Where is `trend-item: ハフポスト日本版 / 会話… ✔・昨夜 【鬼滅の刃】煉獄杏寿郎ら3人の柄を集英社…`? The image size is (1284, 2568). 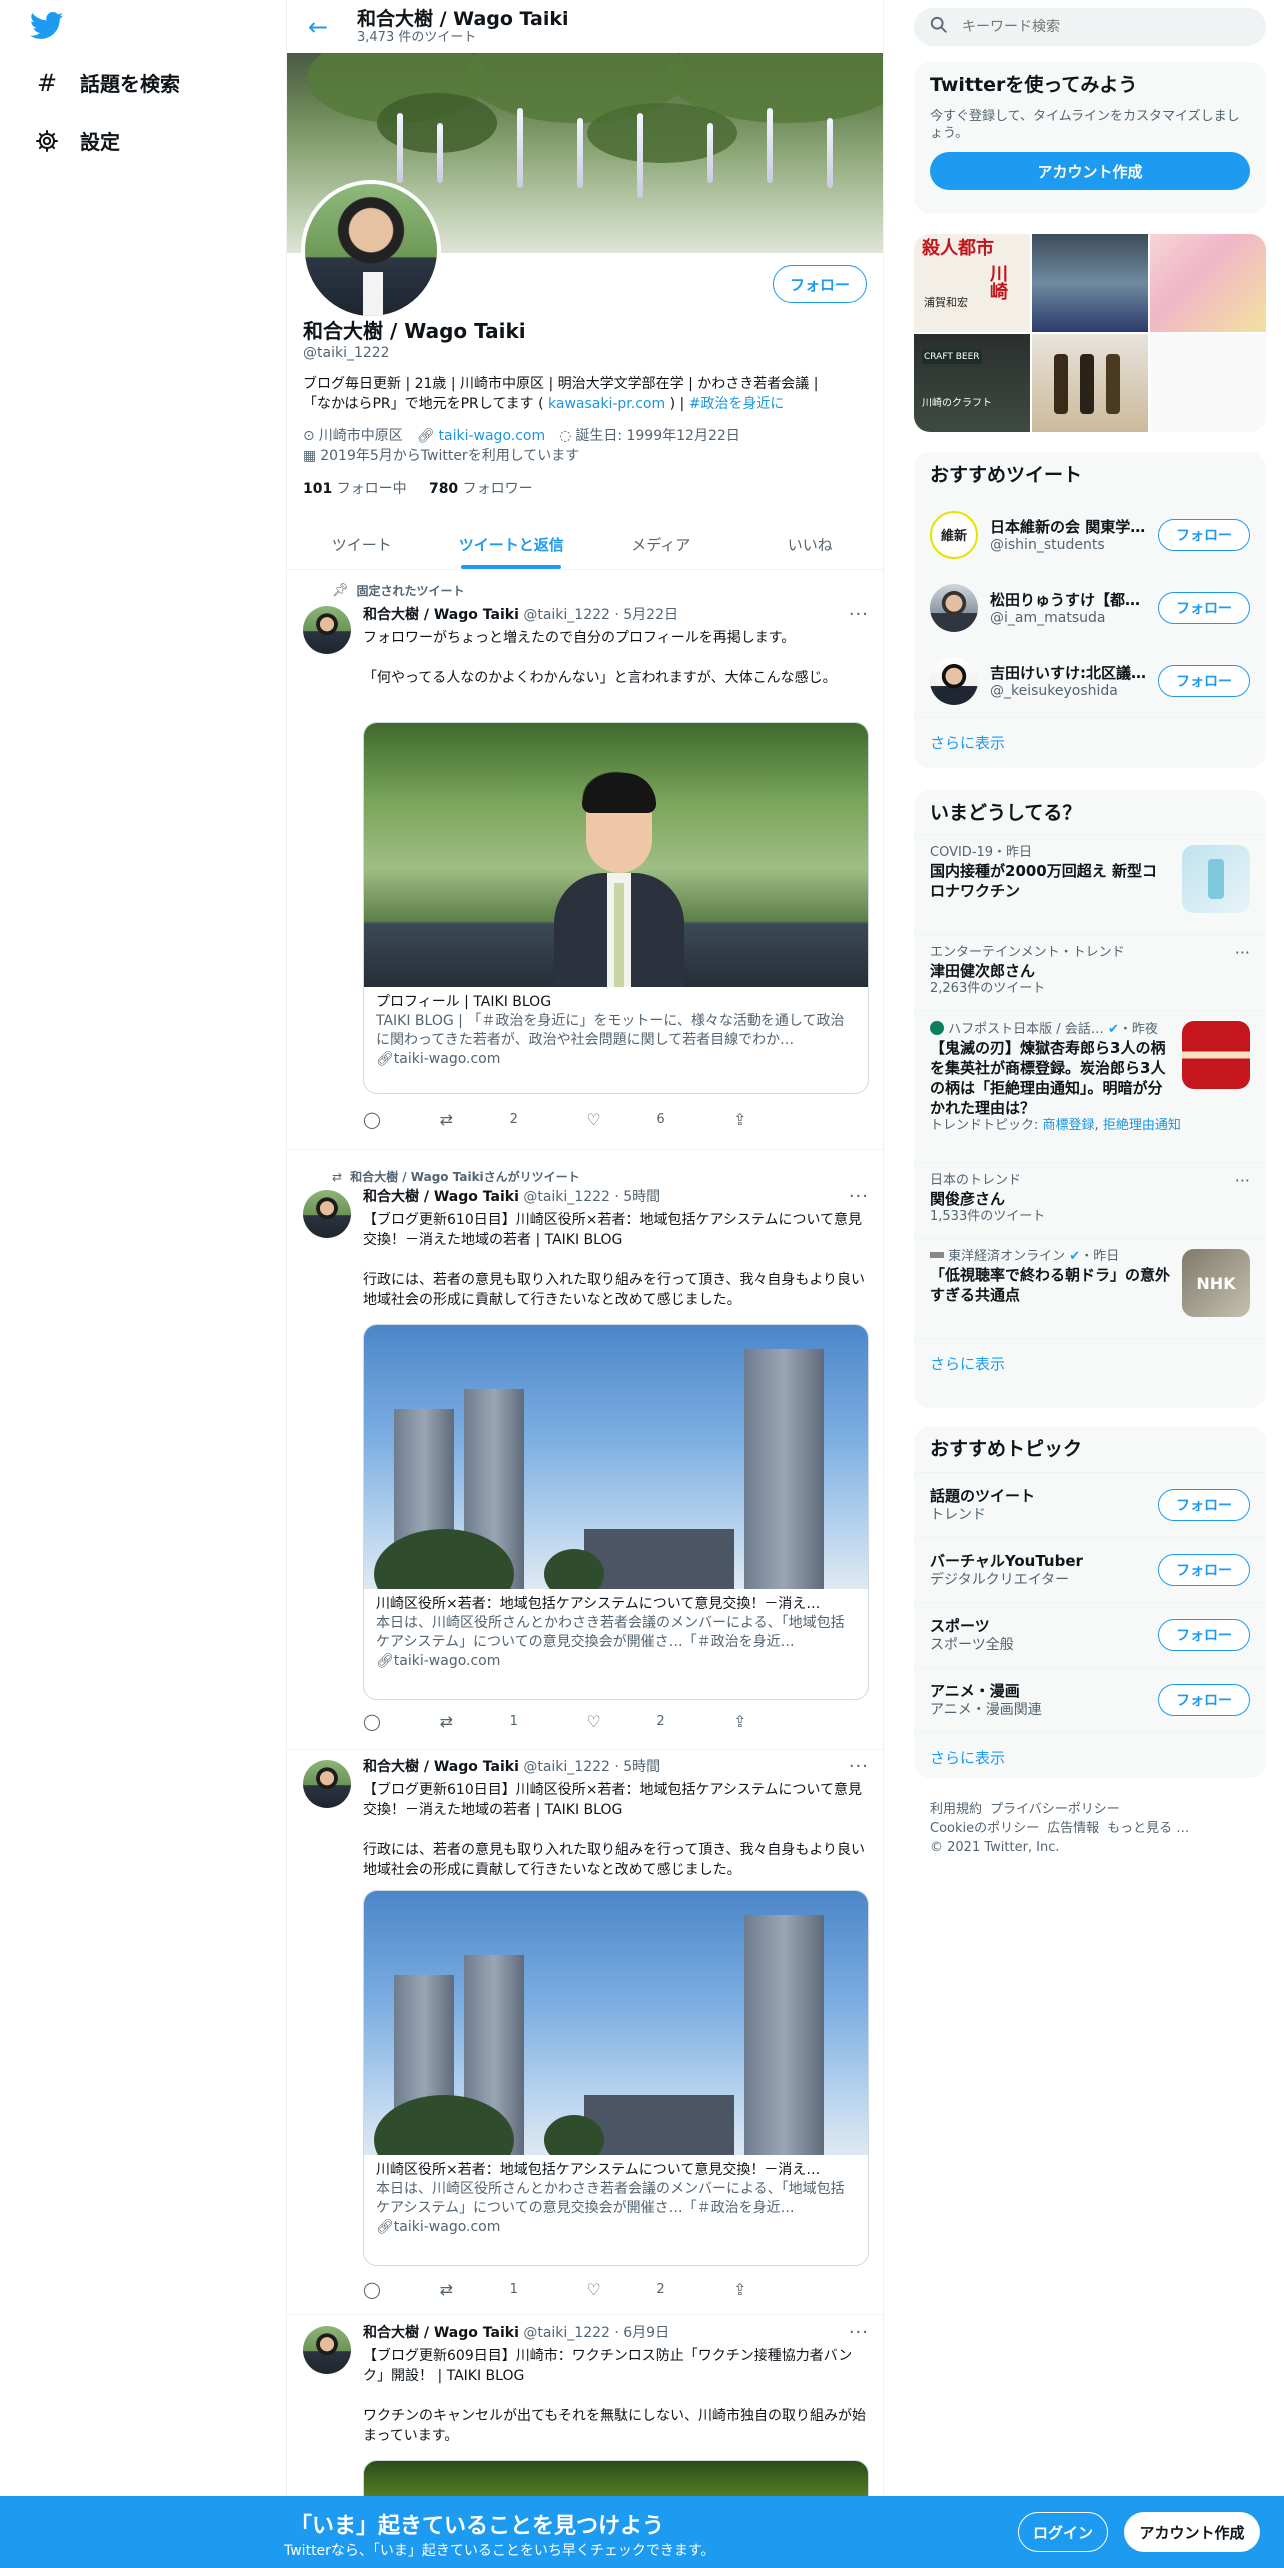 trend-item: ハフポスト日本版 / 会話… ✔・昨夜 【鬼滅の刃】煉獄杏寿郎ら3人の柄を集英社… is located at coordinates (1090, 1086).